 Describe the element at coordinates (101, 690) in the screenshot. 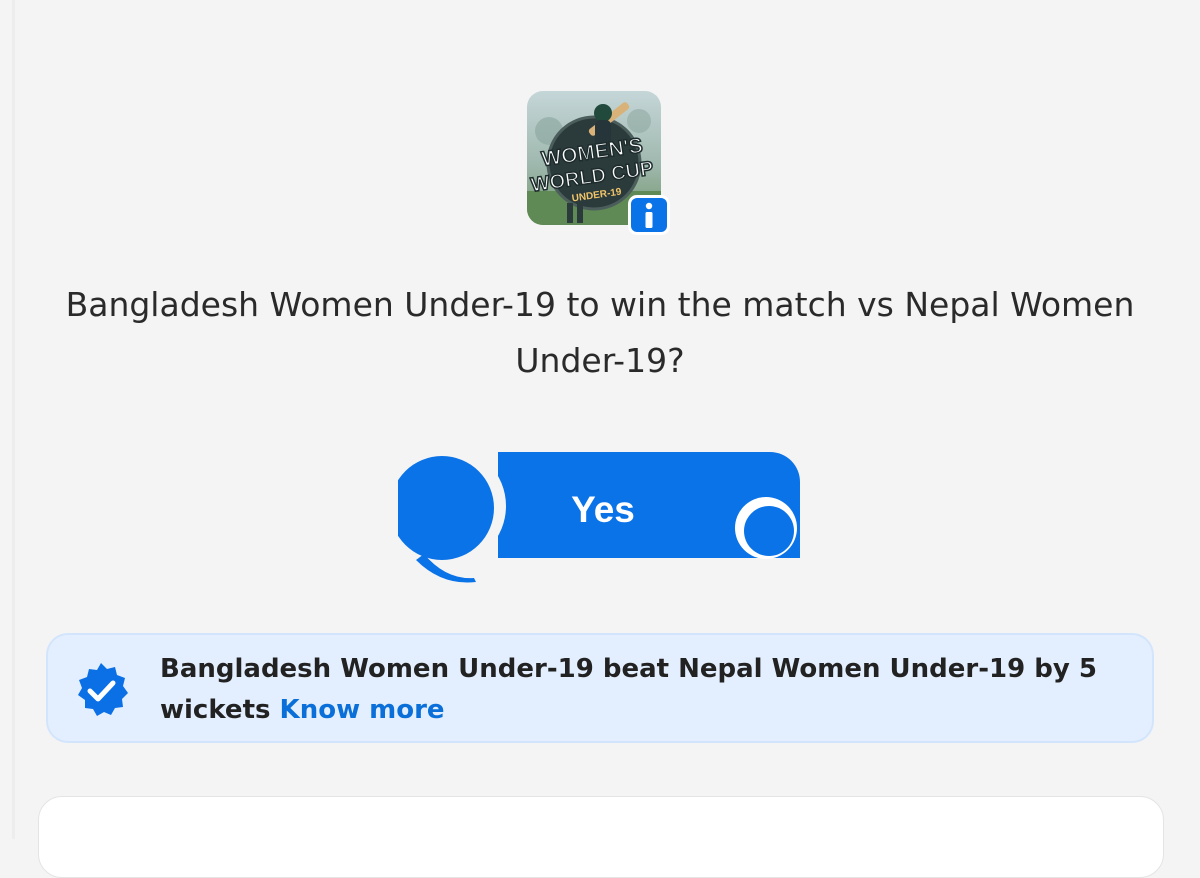

I see `verified-badge-icon` at that location.